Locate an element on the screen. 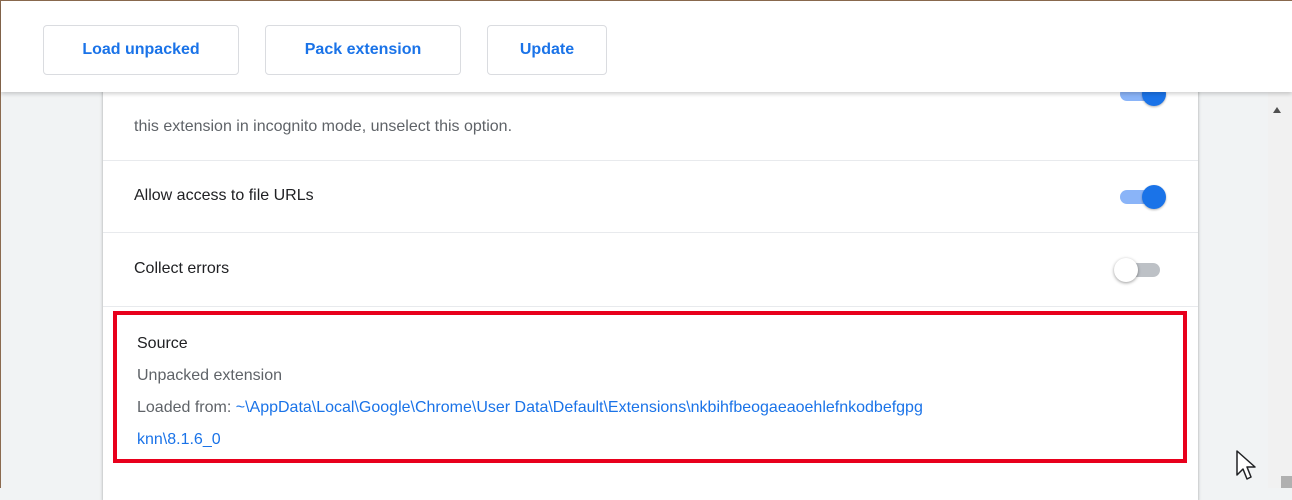 The image size is (1292, 500). collect-errors-toggle is located at coordinates (1140, 269).